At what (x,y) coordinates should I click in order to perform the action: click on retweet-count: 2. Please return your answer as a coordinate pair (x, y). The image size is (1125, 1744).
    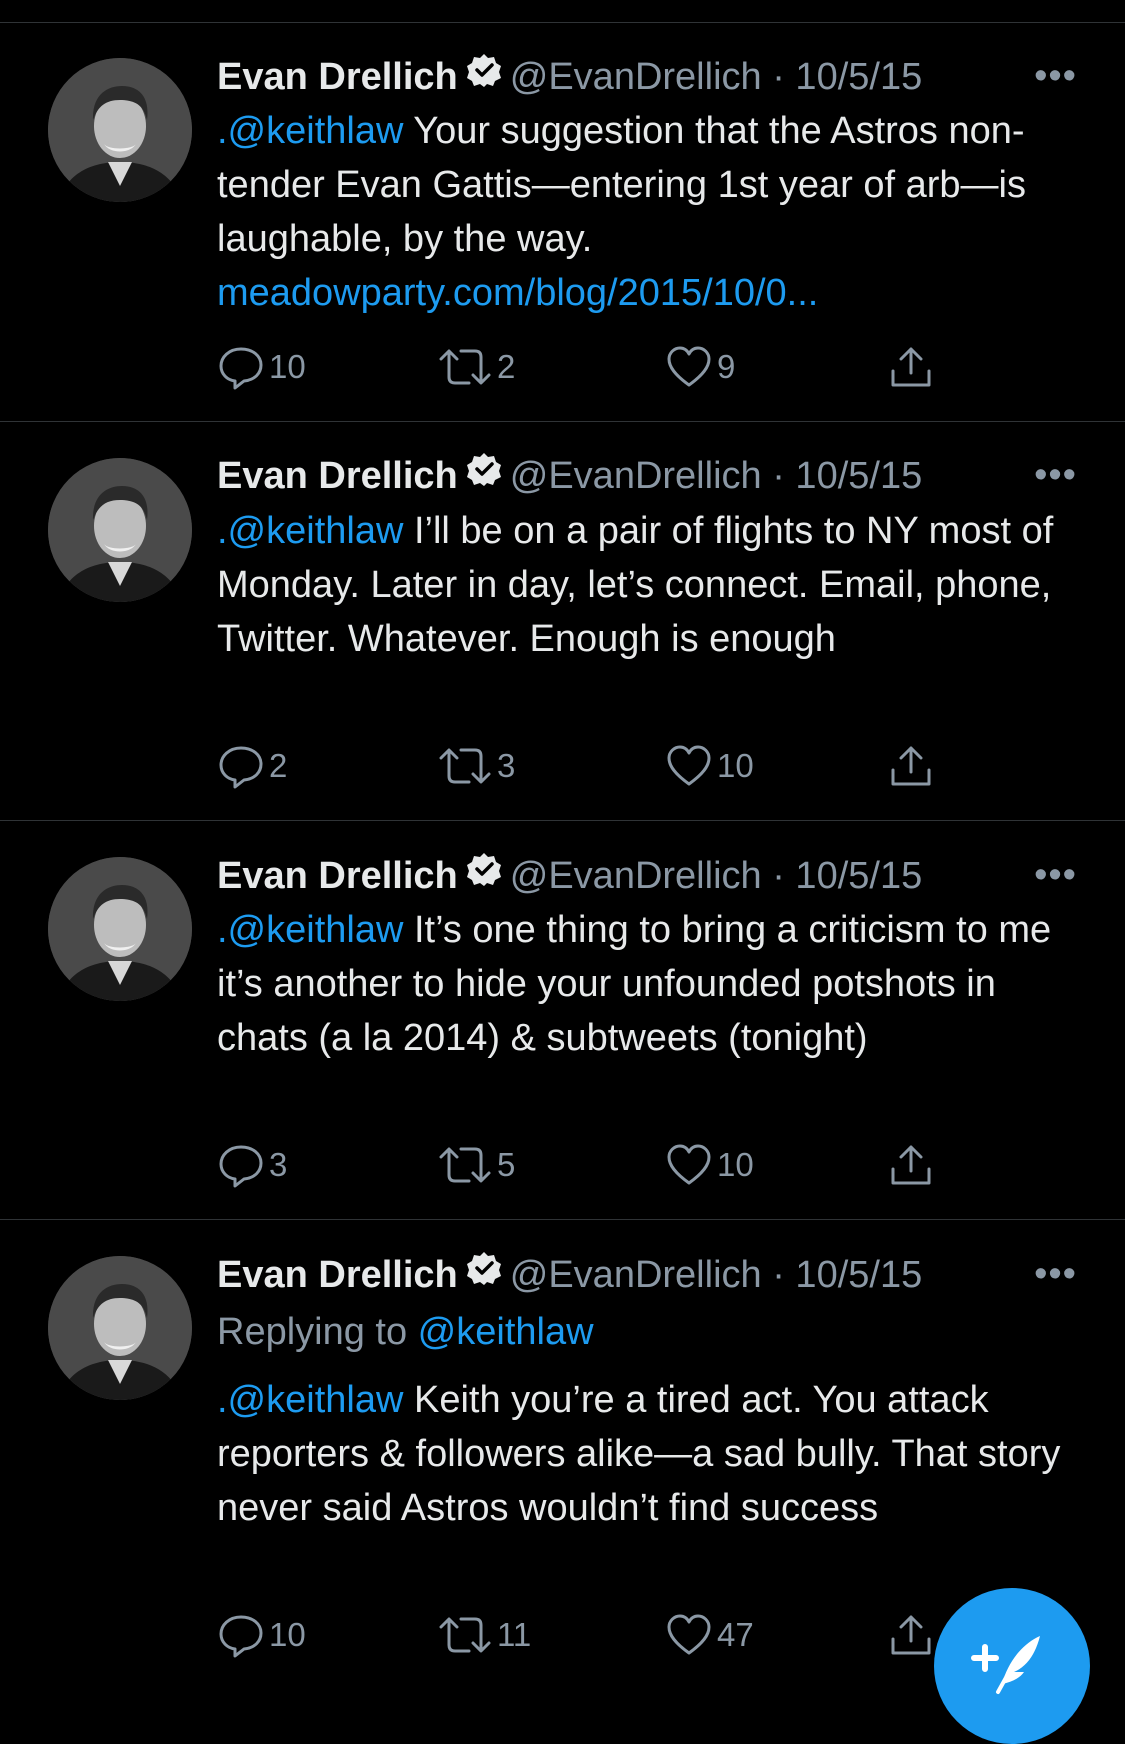
    Looking at the image, I should click on (506, 366).